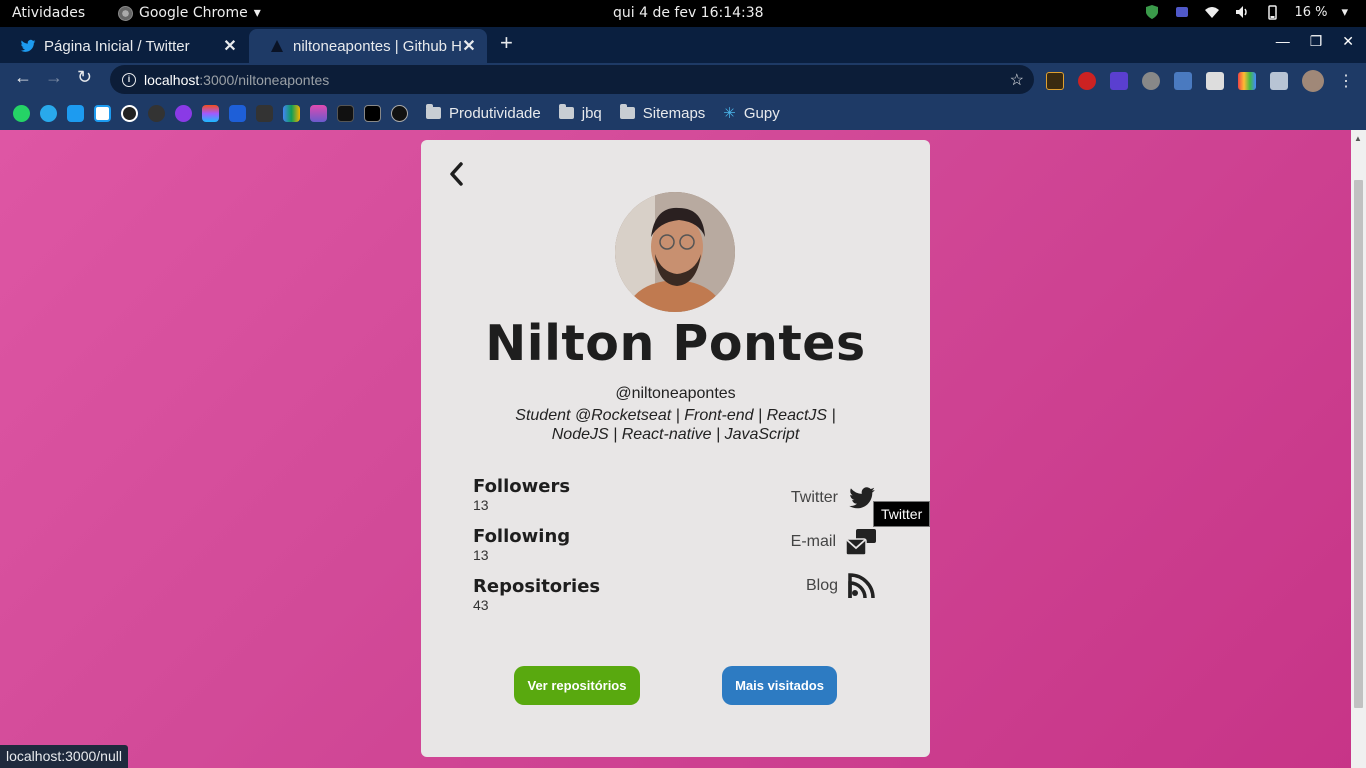 This screenshot has height=768, width=1366. Describe the element at coordinates (84, 77) in the screenshot. I see `reload-icon: ↻` at that location.